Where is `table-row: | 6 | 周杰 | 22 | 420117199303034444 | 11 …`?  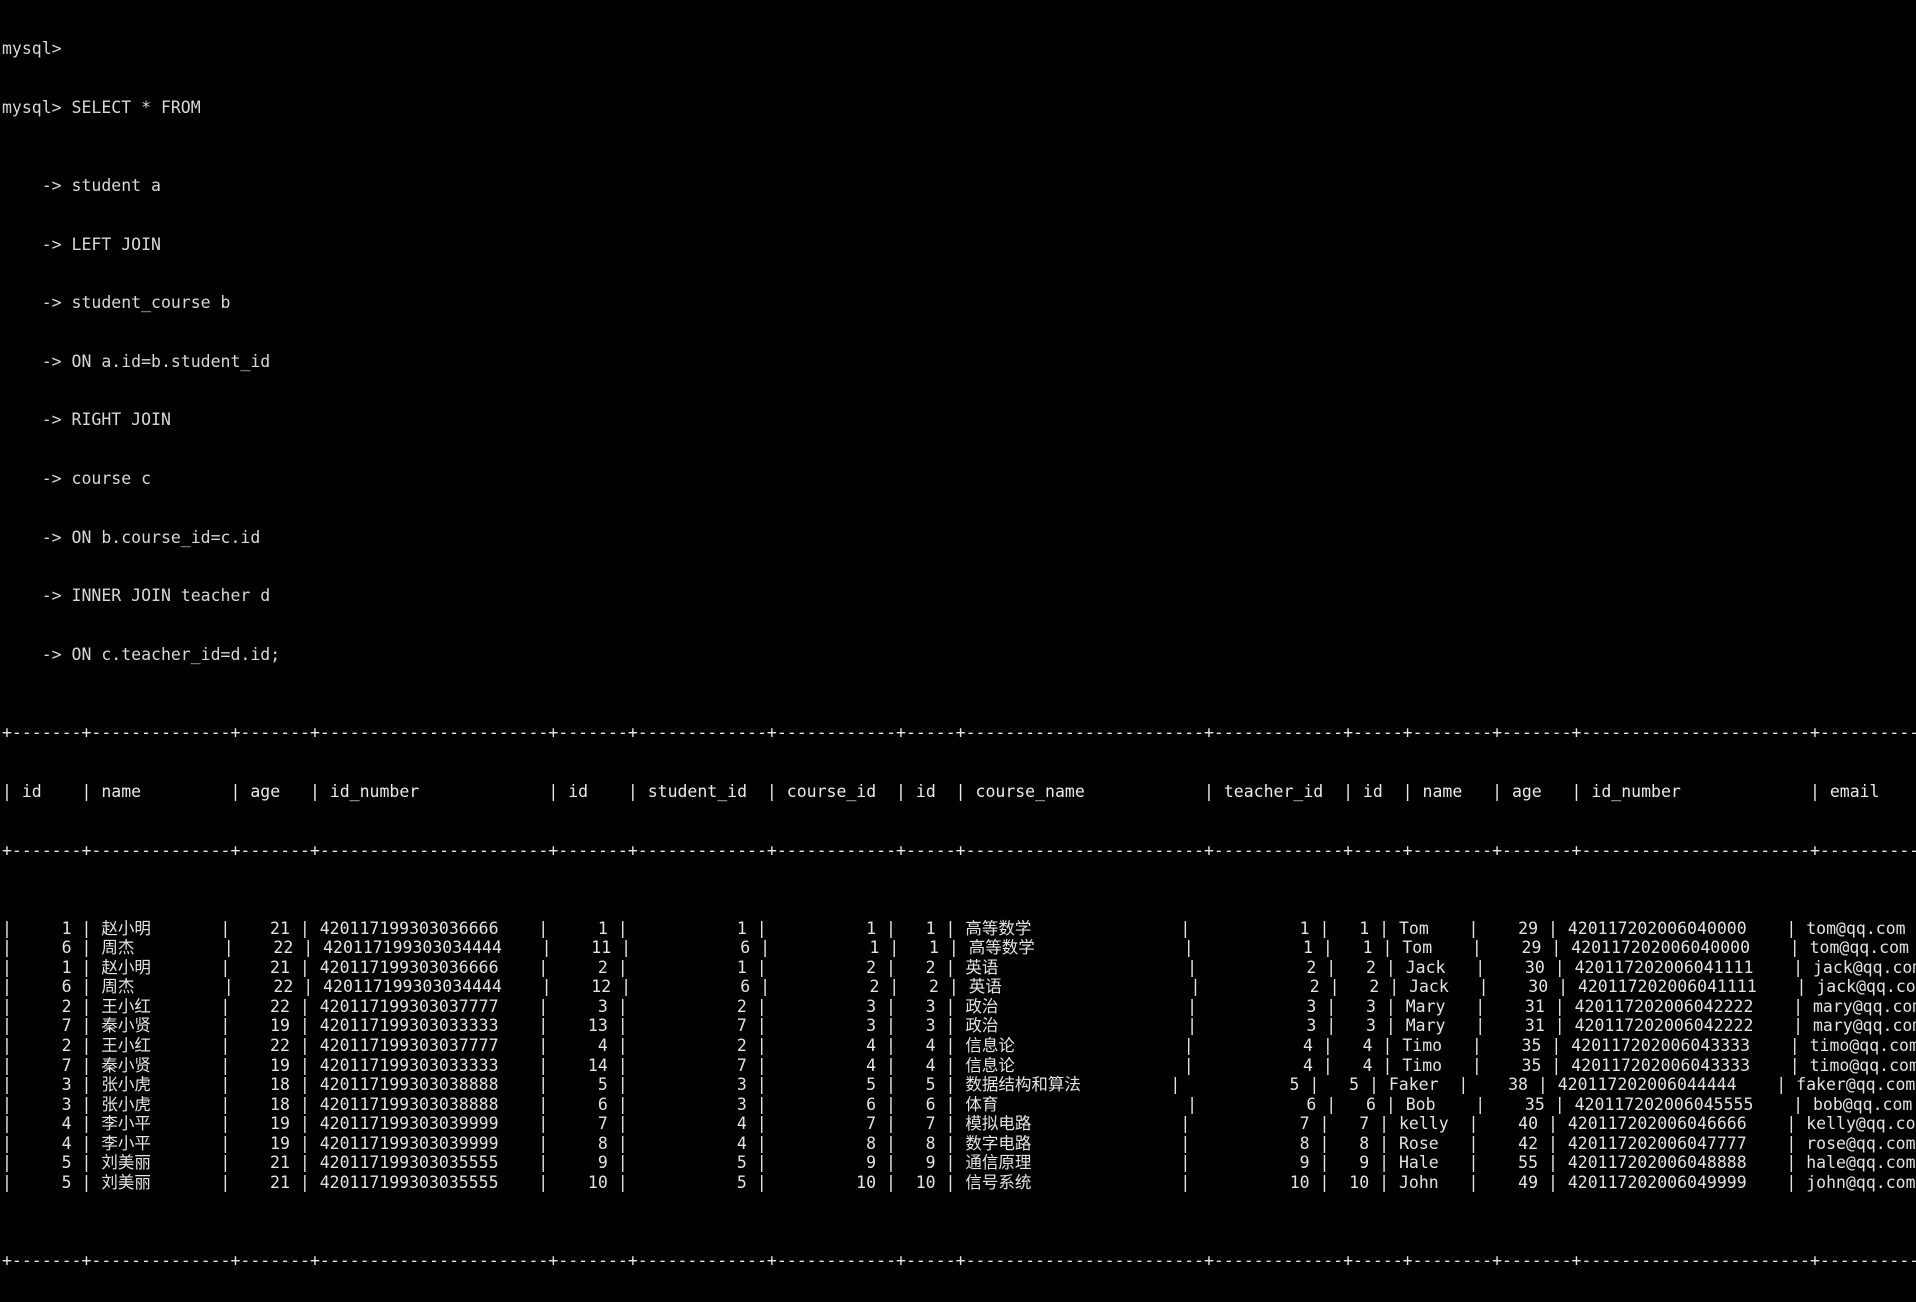
table-row: | 6 | 周杰 | 22 | 420117199303034444 | 11 … is located at coordinates (959, 948).